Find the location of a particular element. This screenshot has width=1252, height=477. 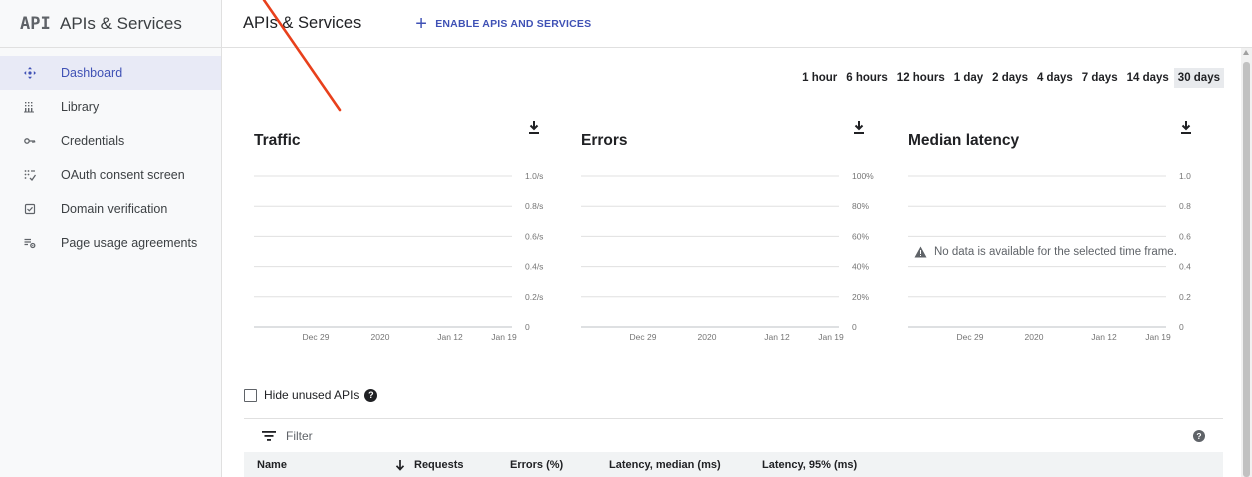

sort-down-arrow-icon is located at coordinates (400, 465).